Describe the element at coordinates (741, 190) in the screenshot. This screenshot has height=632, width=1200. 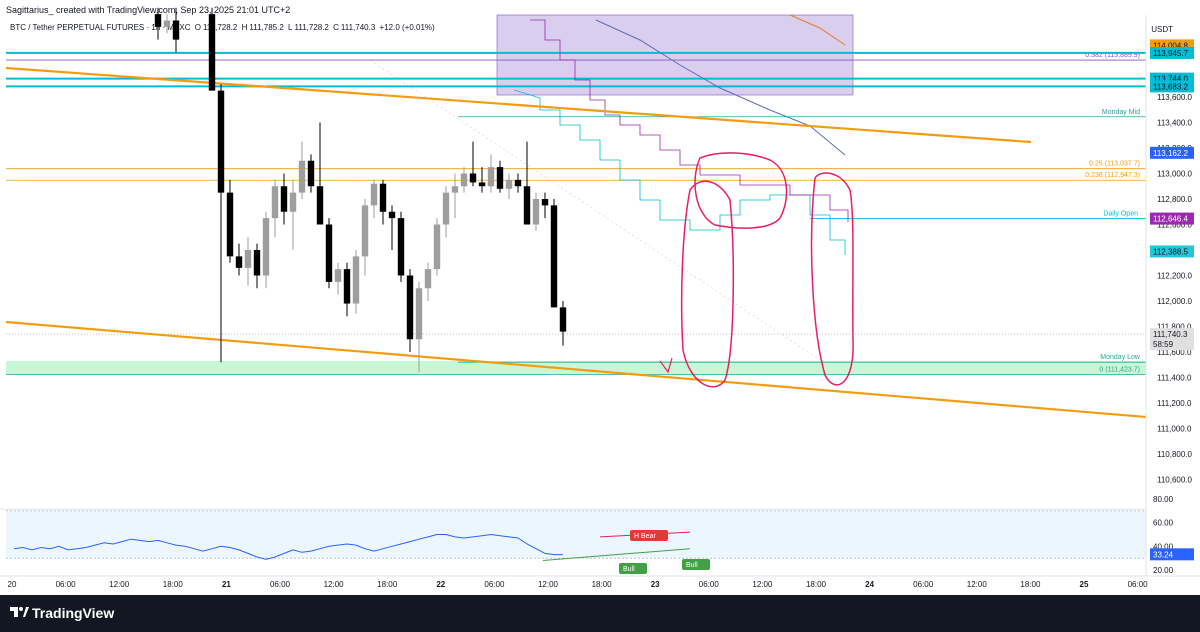
I see `highlight-circle-top` at that location.